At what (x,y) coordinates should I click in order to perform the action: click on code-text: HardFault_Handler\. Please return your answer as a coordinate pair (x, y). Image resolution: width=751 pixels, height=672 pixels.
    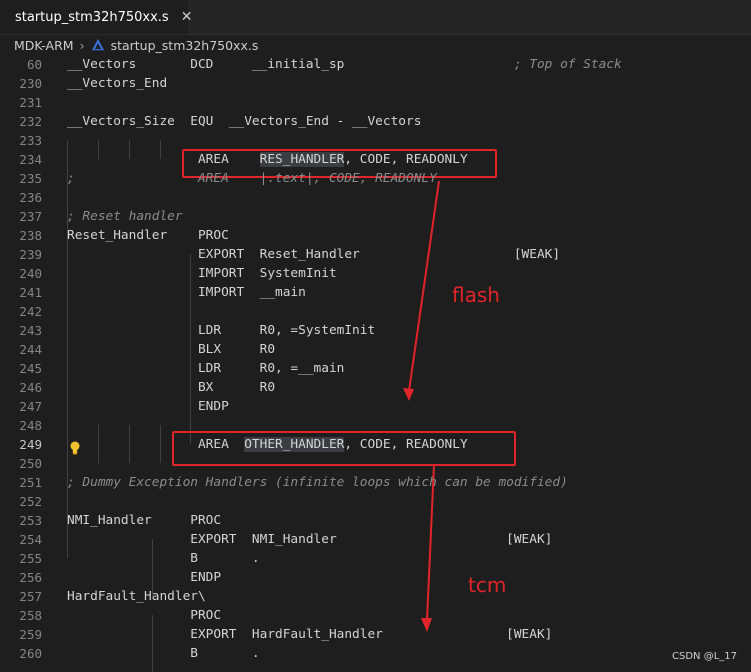
    Looking at the image, I should click on (136, 596).